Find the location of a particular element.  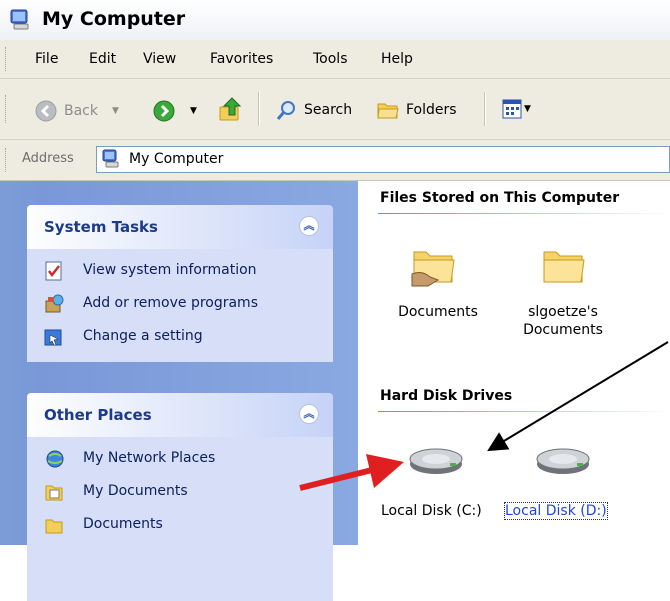

drive-c is located at coordinates (436, 461).